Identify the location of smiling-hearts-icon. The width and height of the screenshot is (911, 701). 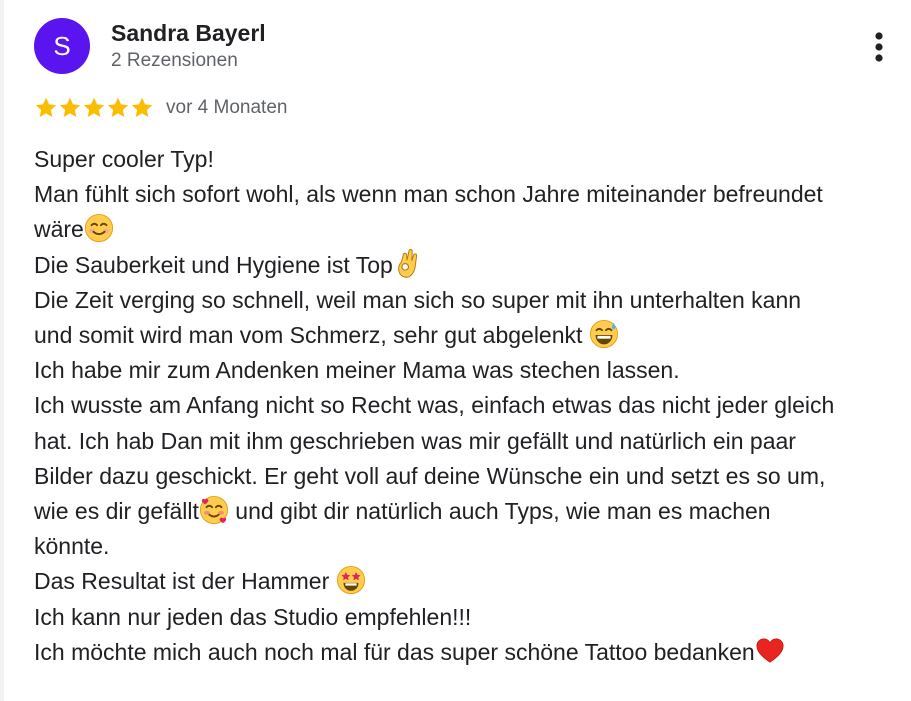
(214, 510).